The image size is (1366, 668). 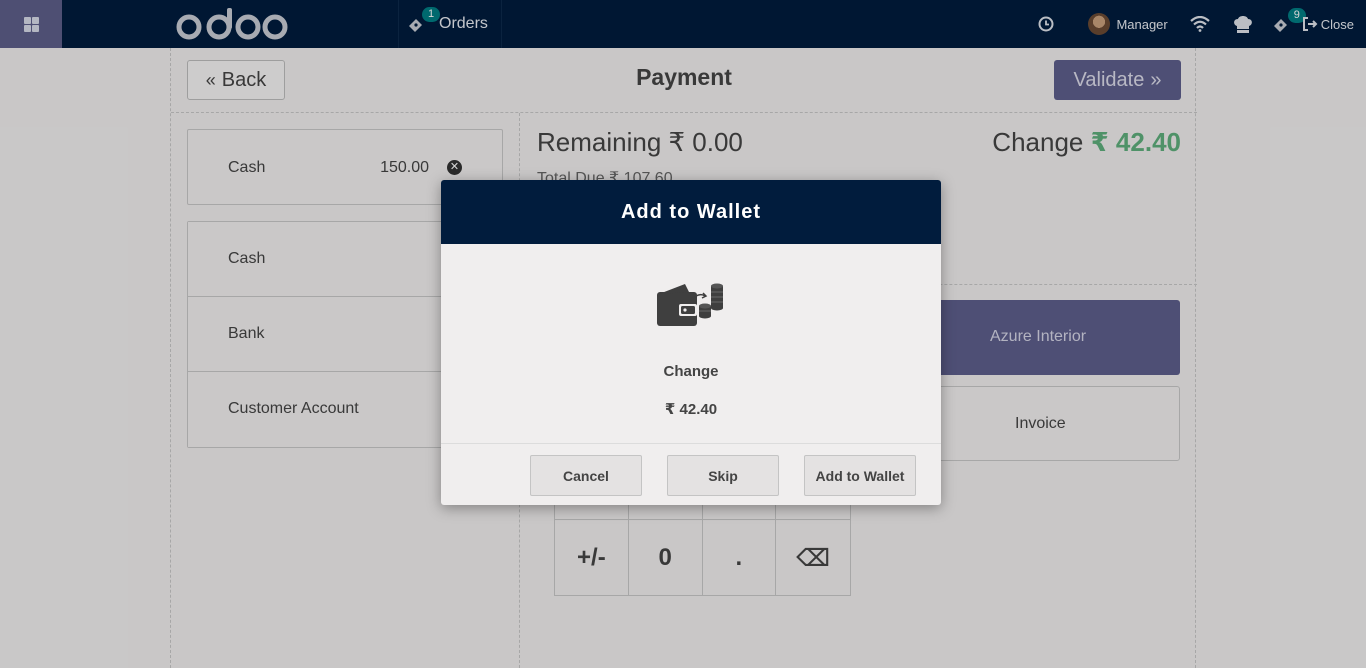 What do you see at coordinates (691, 409) in the screenshot?
I see `dialog-change-amount: ₹ 42.40` at bounding box center [691, 409].